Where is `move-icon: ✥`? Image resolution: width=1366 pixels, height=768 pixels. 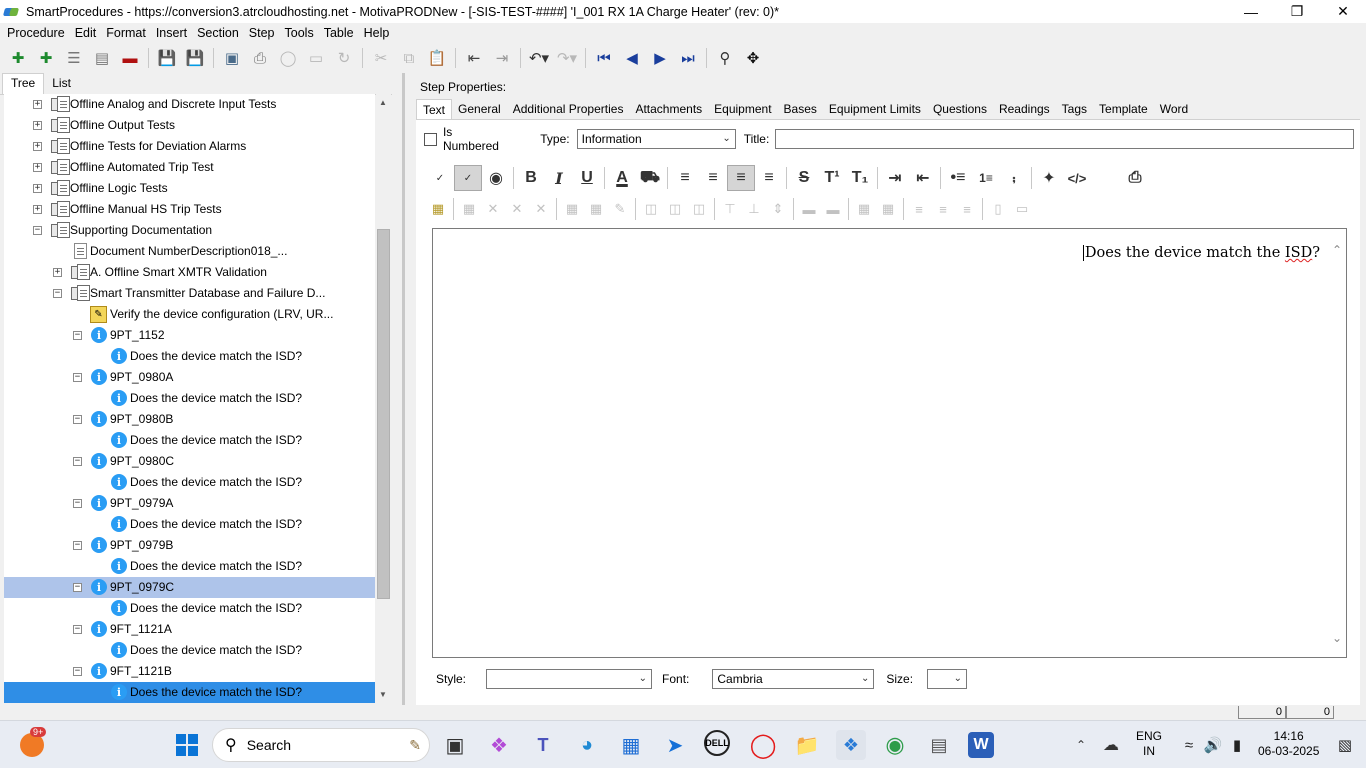 move-icon: ✥ is located at coordinates (753, 58).